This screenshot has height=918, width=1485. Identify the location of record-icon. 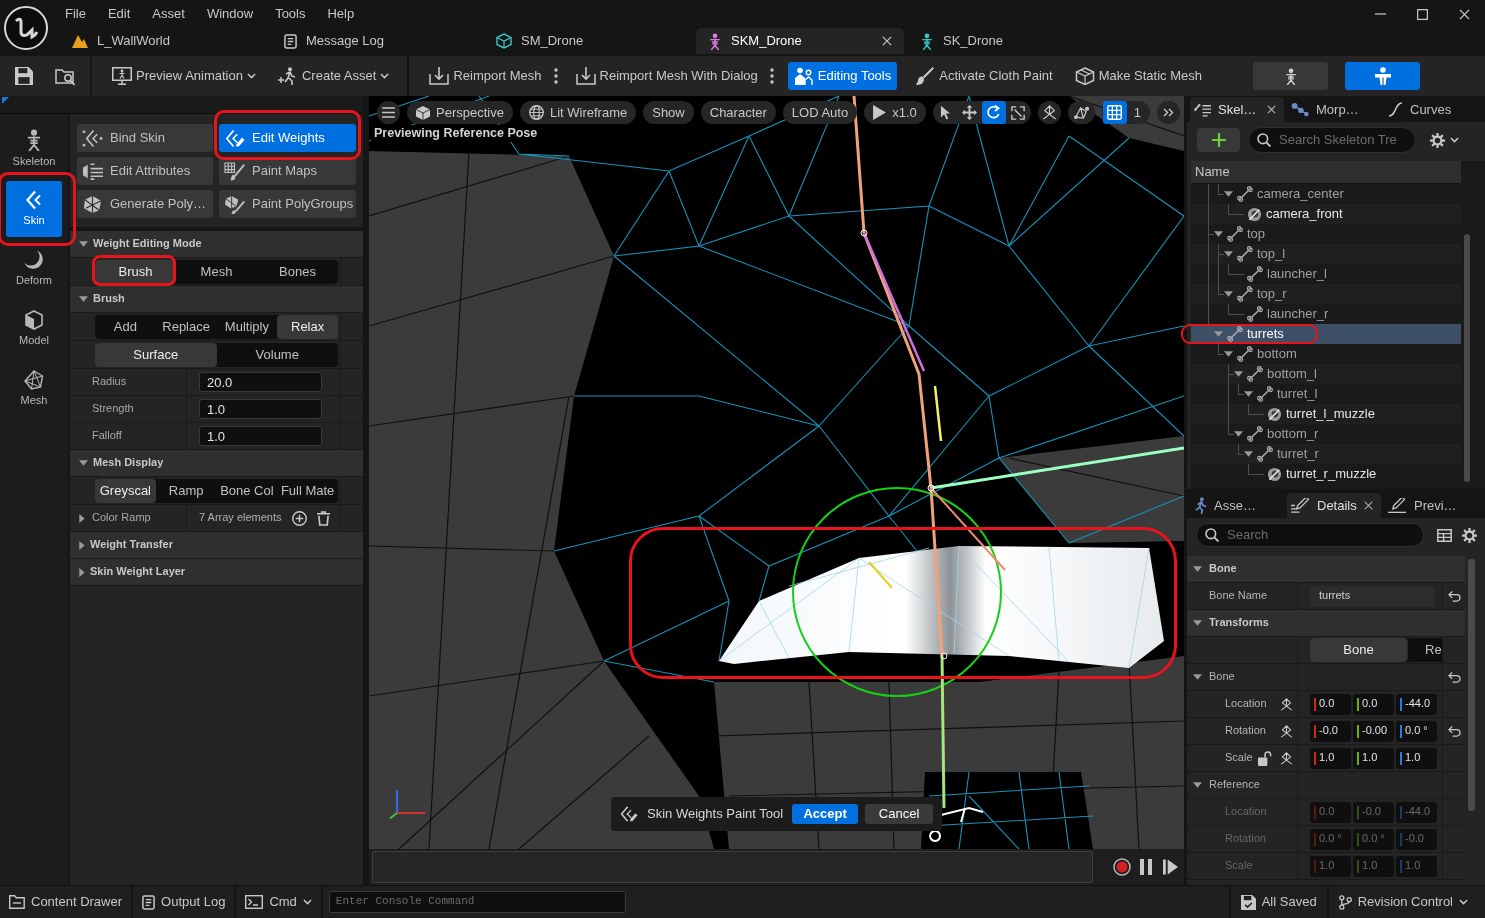
(1122, 867).